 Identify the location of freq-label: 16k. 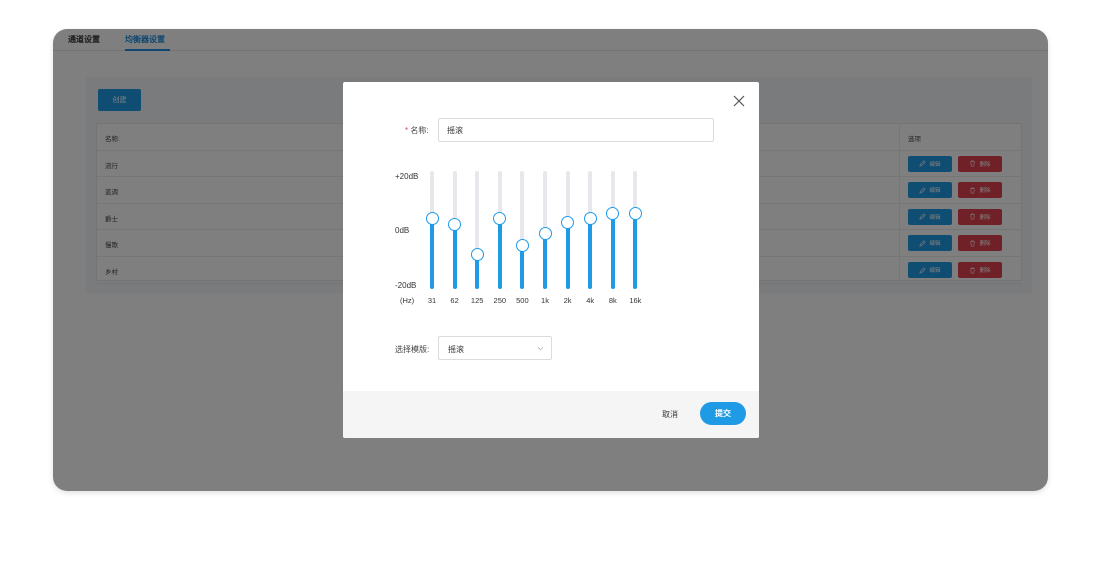
(635, 300).